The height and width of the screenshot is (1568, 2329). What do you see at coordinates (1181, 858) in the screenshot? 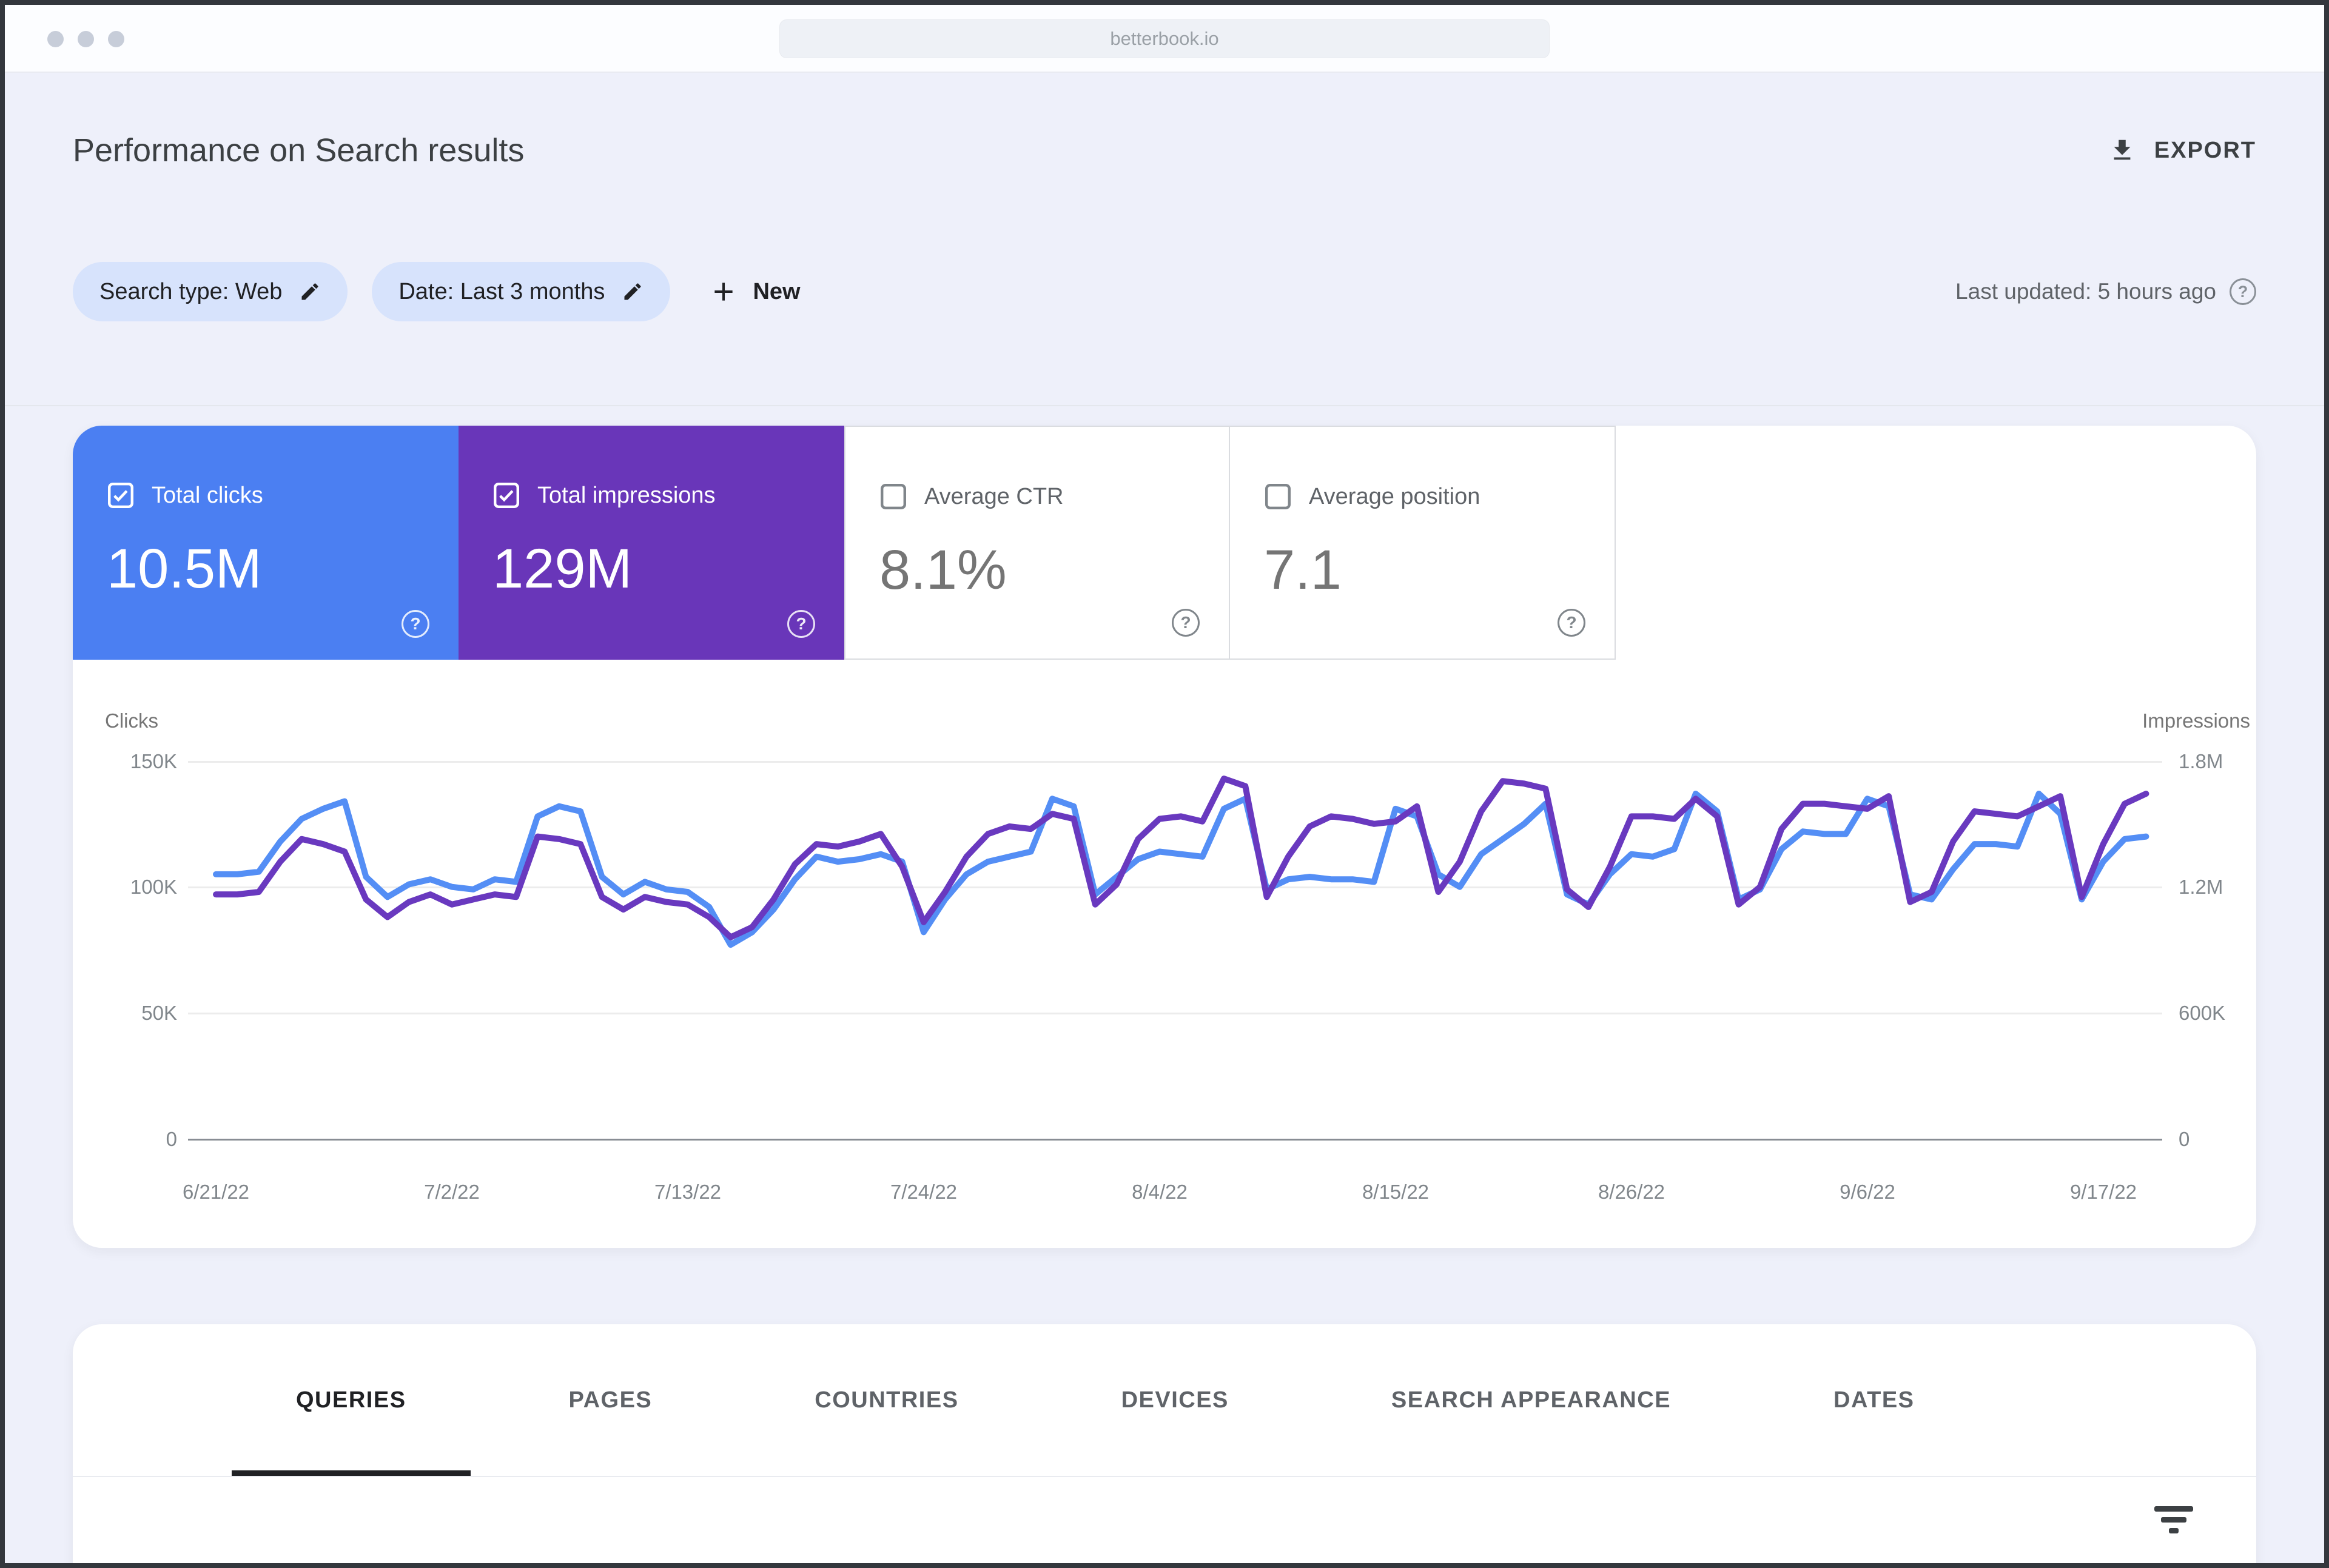
I see `line-impressions` at bounding box center [1181, 858].